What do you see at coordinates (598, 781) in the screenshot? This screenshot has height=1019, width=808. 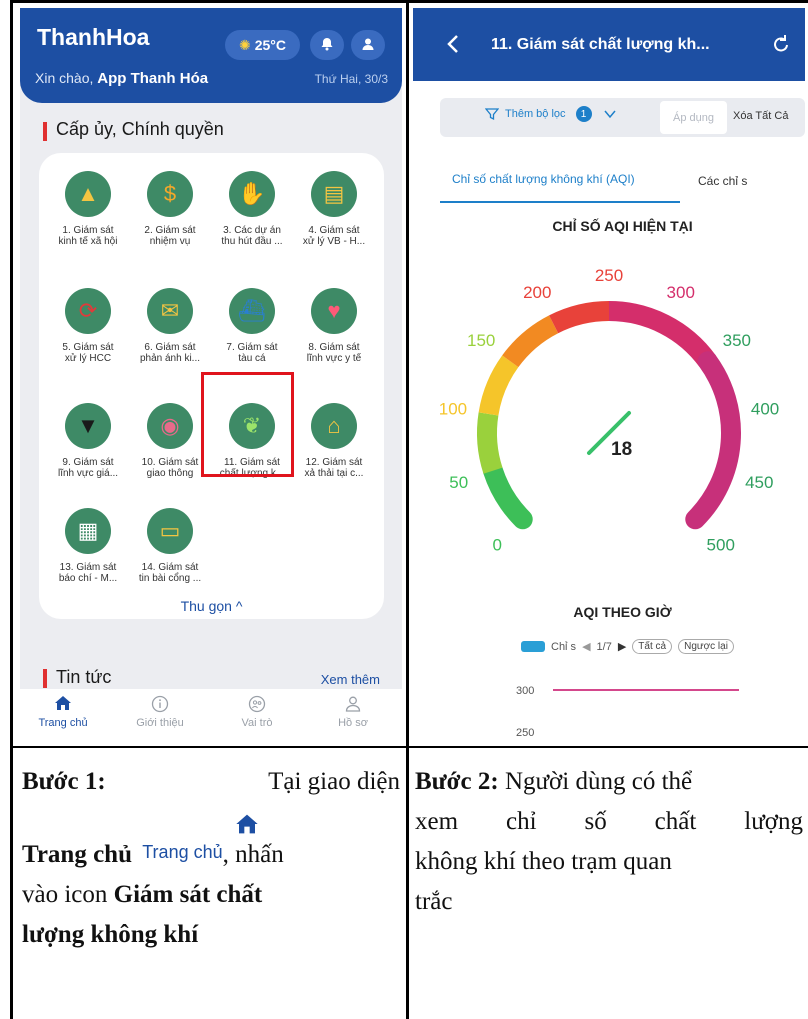 I see `step2-line1: Người dùng có thể` at bounding box center [598, 781].